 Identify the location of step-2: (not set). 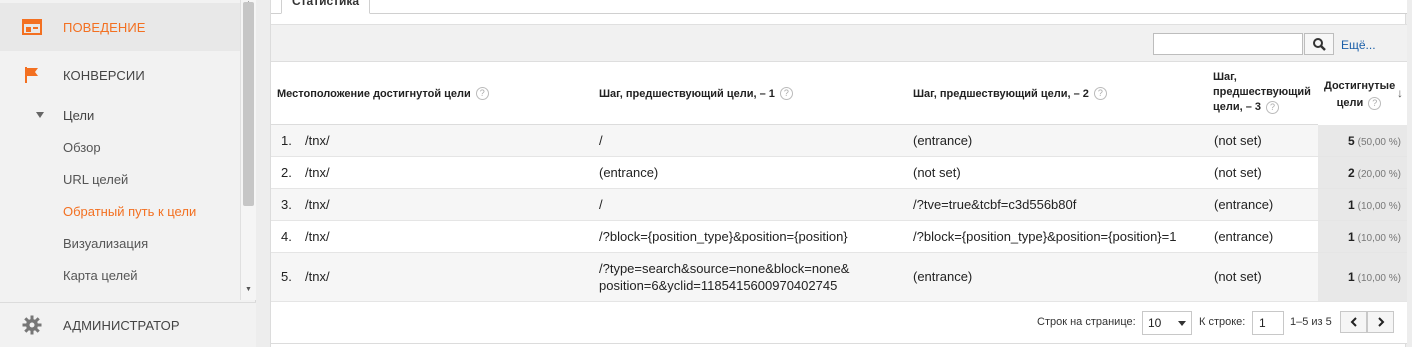
(937, 172).